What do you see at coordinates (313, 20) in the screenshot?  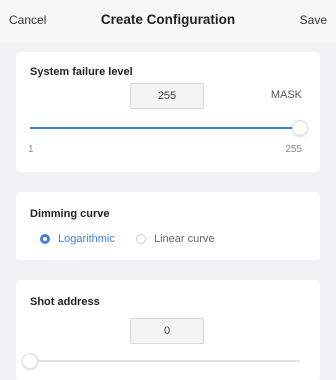 I see `save-button: Save` at bounding box center [313, 20].